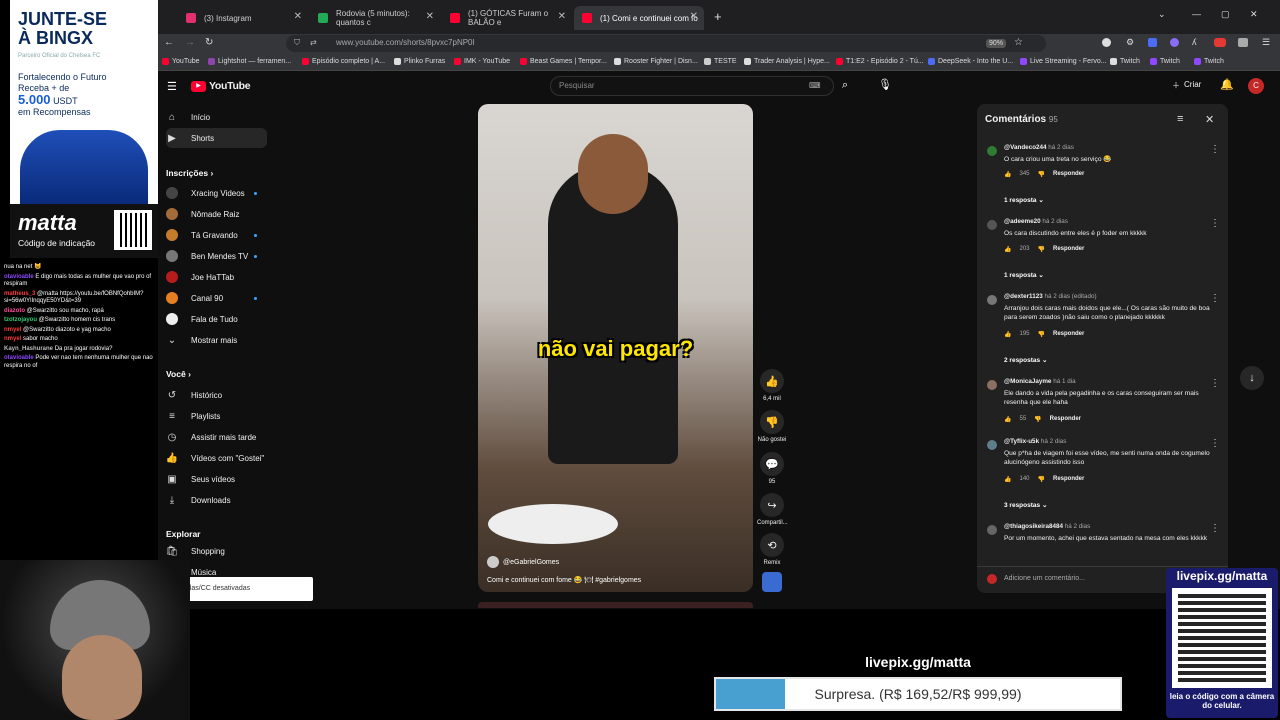 This screenshot has width=1280, height=720. Describe the element at coordinates (216, 277) in the screenshot. I see `sidebar-item-sub: Joe HaTTab` at that location.